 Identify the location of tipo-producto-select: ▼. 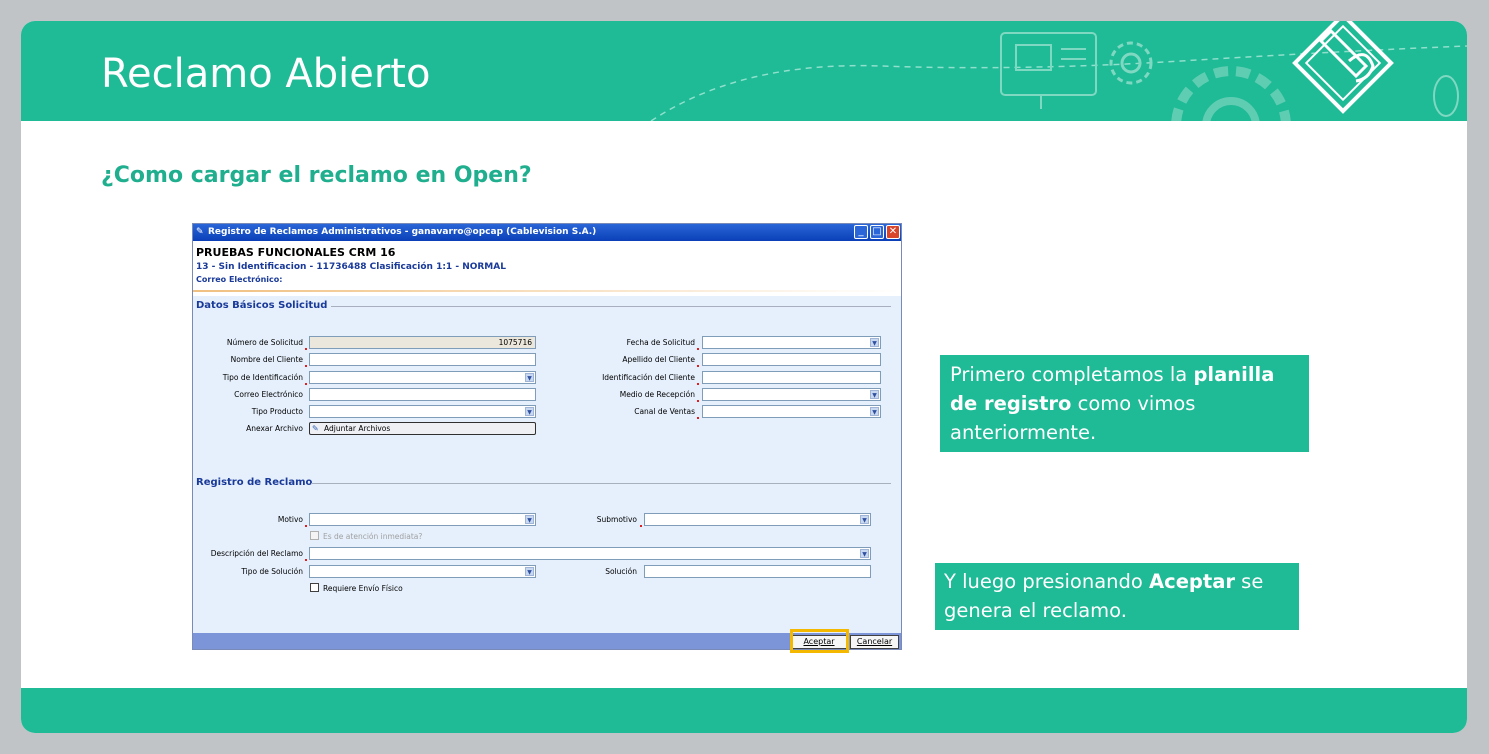
(422, 411).